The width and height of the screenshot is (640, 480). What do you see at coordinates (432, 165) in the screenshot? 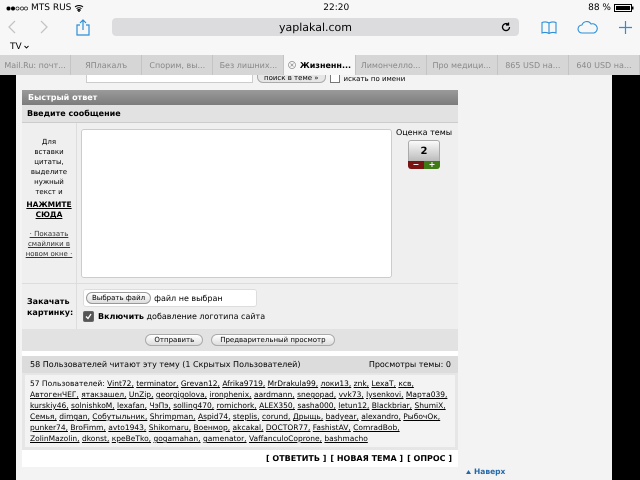
I see `plus-button: +` at bounding box center [432, 165].